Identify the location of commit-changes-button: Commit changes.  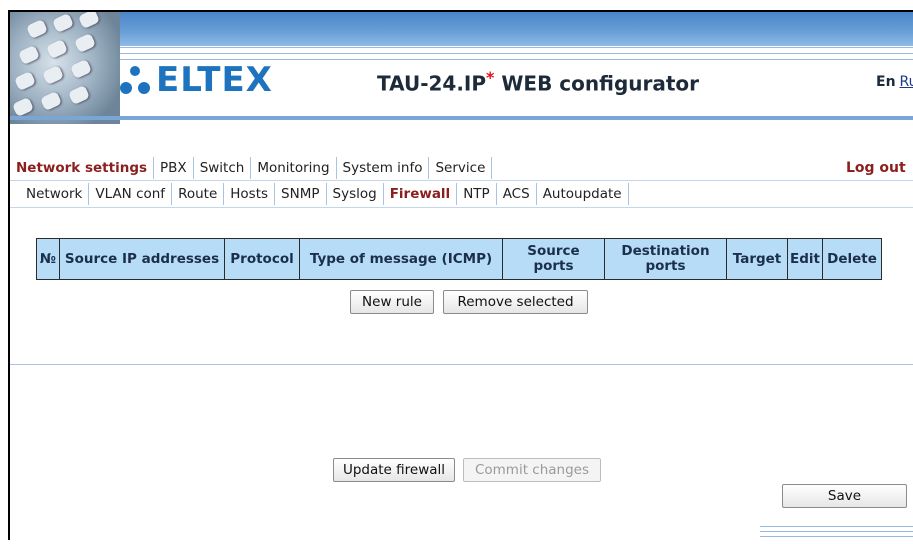
(532, 470).